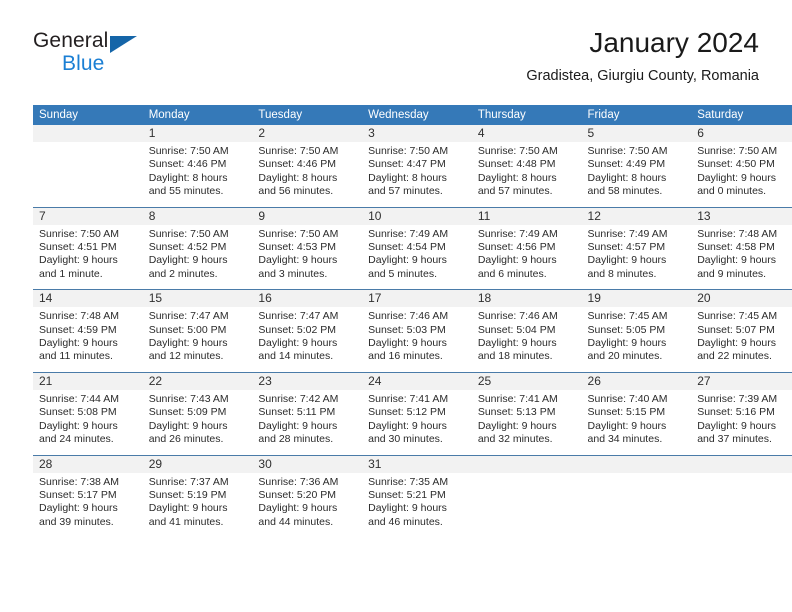 This screenshot has height=612, width=792. I want to click on detail-daylight-line2: and 20 minutes., so click(625, 356).